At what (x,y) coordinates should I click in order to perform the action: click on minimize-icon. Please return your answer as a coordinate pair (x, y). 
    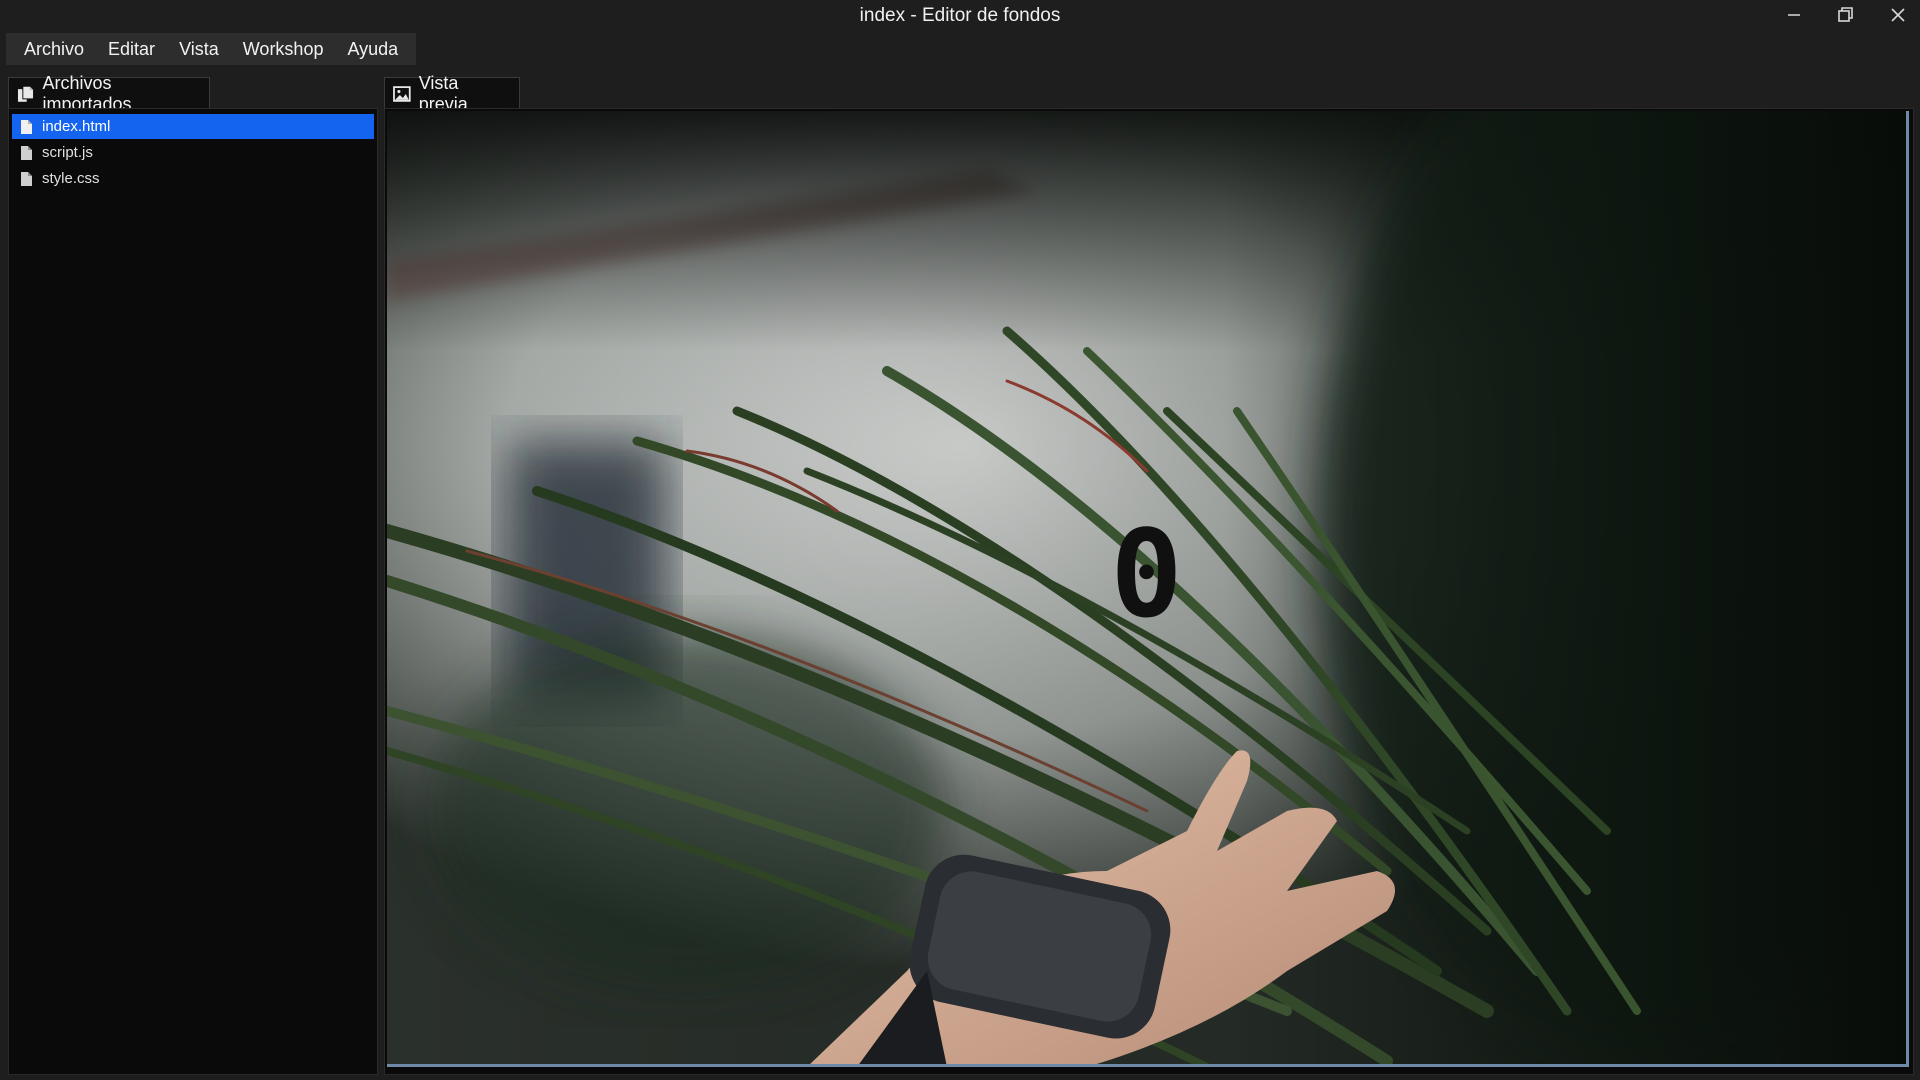
    Looking at the image, I should click on (1794, 15).